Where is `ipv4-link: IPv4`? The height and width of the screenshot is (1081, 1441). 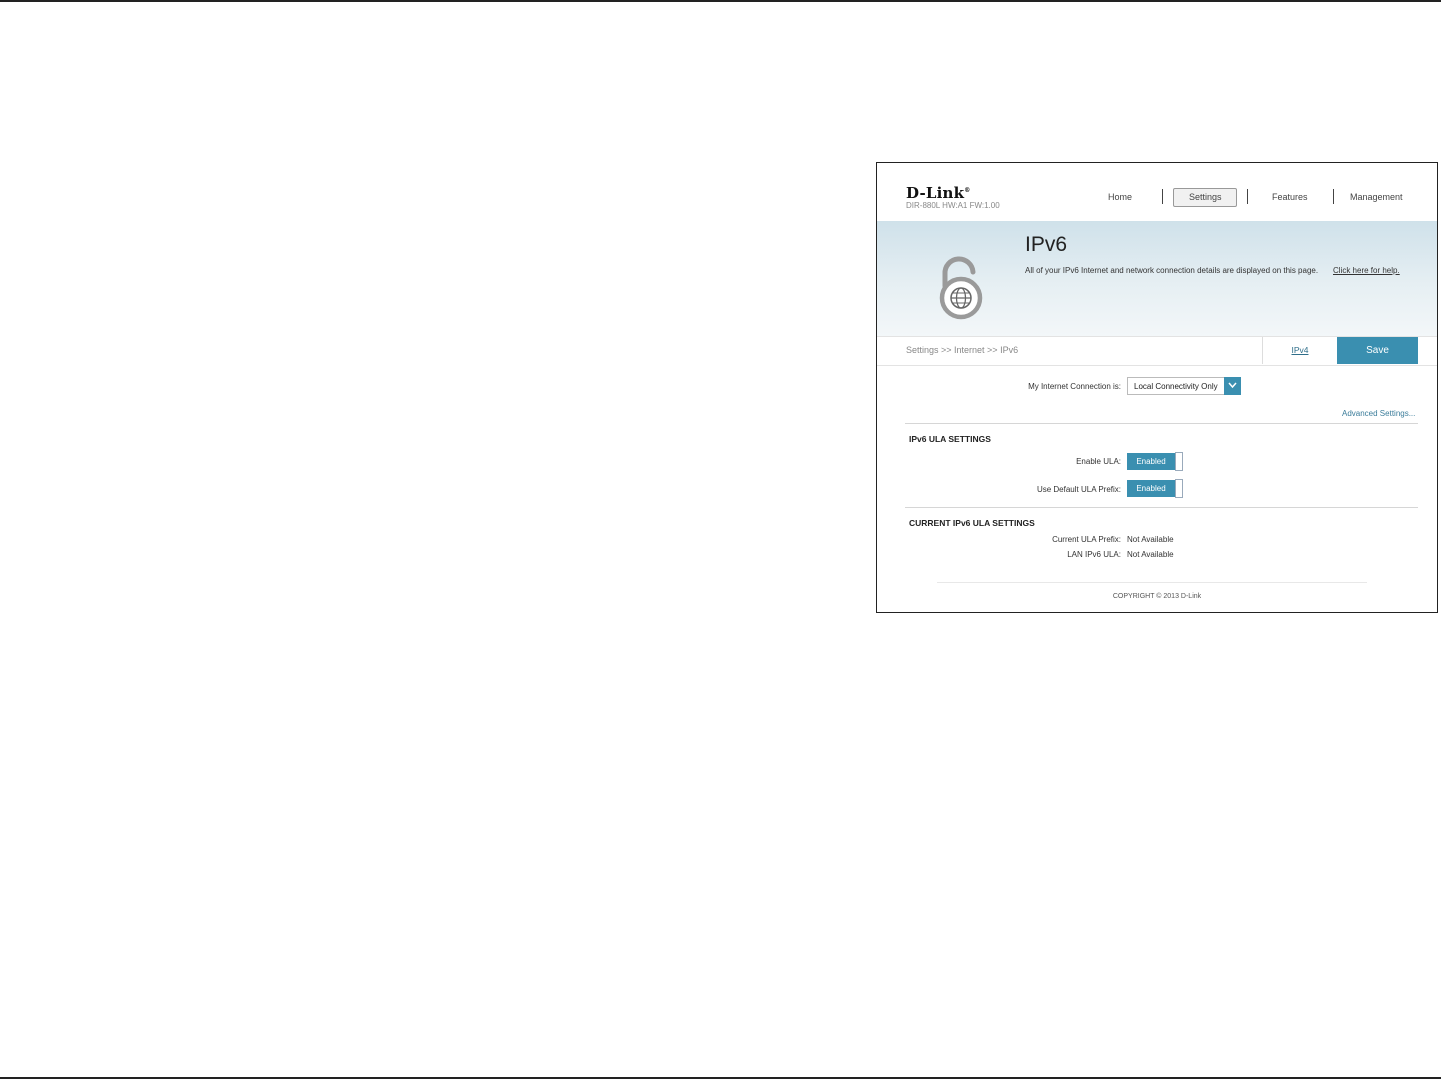 ipv4-link: IPv4 is located at coordinates (1300, 350).